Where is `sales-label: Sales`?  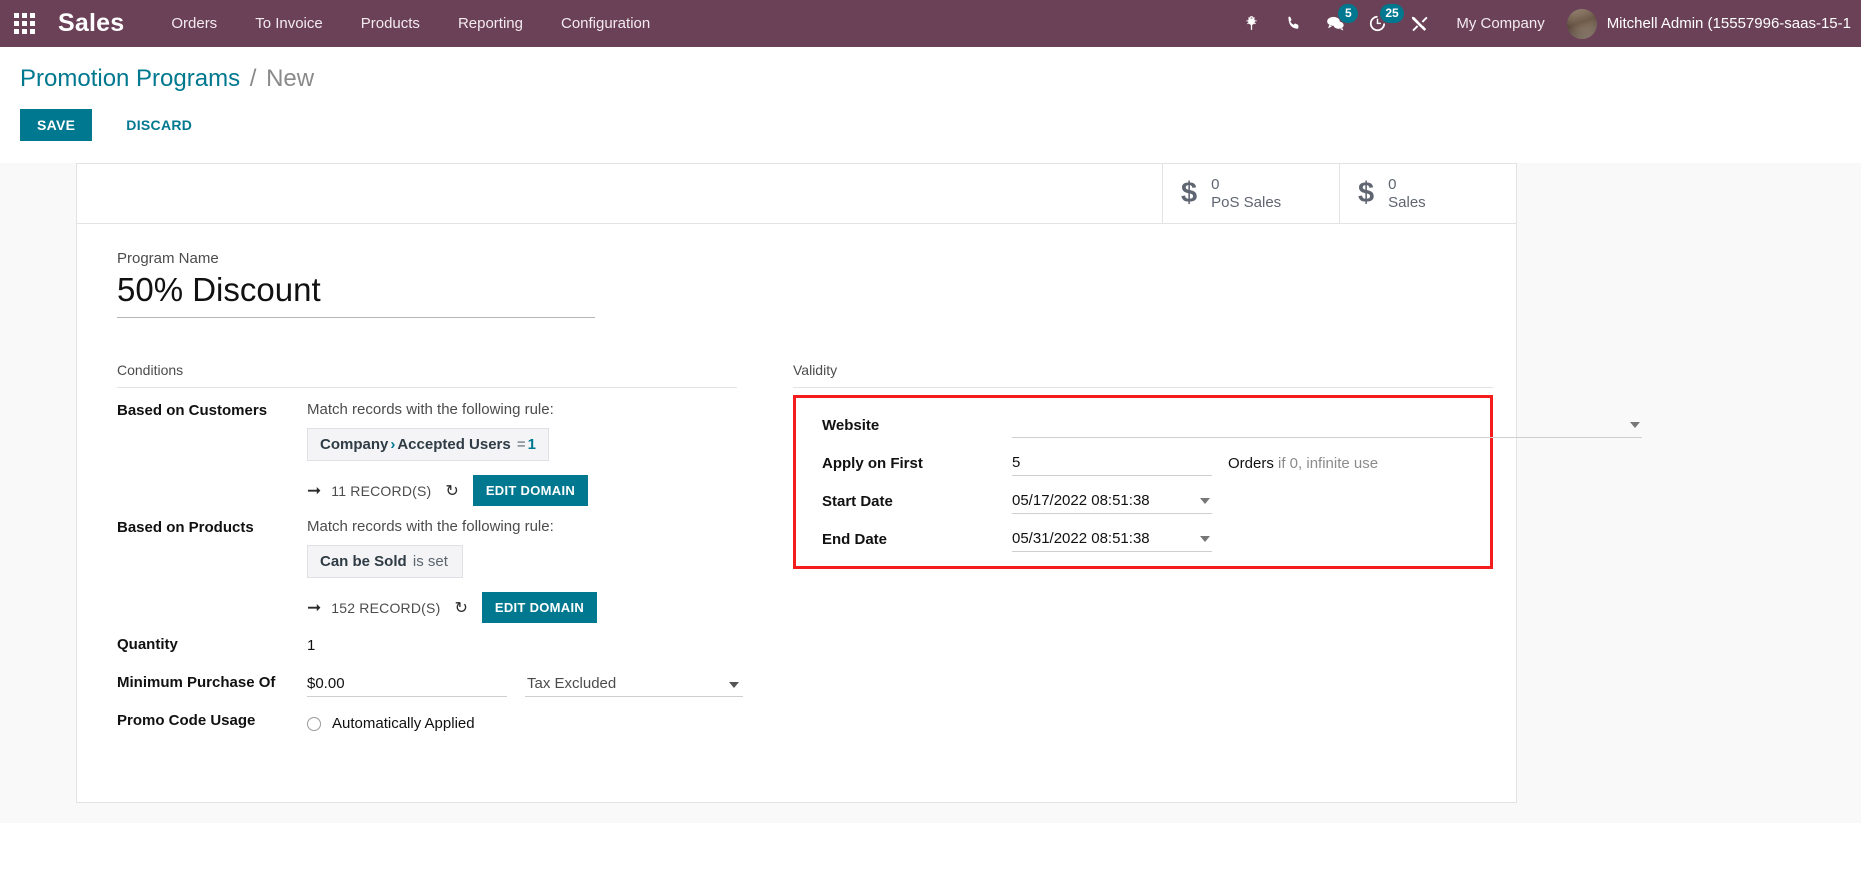 sales-label: Sales is located at coordinates (1407, 202).